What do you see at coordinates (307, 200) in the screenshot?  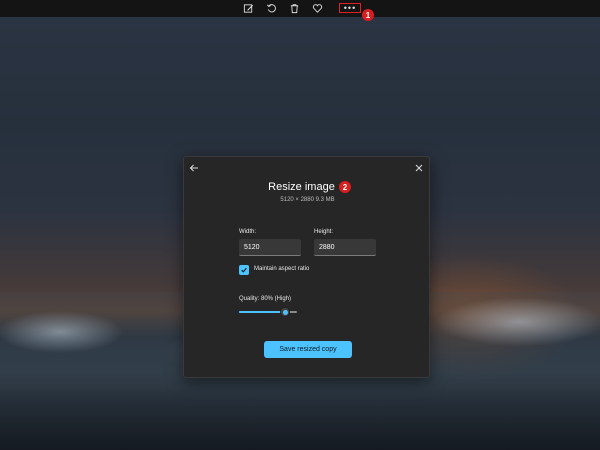 I see `image-dimensions-size: 5120 × 2880 9.3 MB` at bounding box center [307, 200].